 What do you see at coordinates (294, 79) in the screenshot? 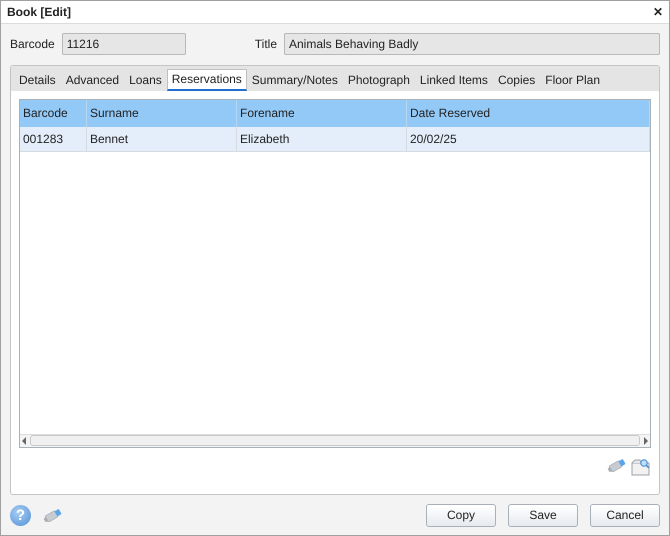
I see `tab: Summary/Notes` at bounding box center [294, 79].